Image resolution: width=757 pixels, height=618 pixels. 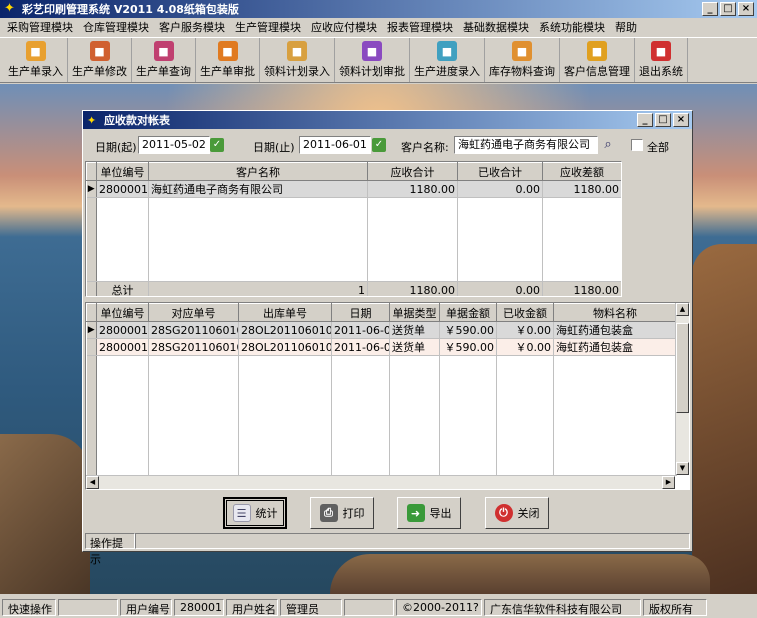 What do you see at coordinates (228, 60) in the screenshot?
I see `toolbar-button-doc-approve: ■ 生产单审批` at bounding box center [228, 60].